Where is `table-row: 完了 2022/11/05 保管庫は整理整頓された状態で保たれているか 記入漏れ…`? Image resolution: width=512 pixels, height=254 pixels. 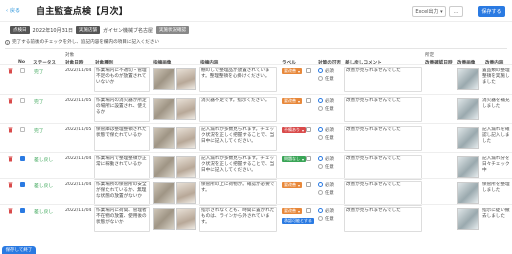
table-row: 完了 2022/11/05 保管庫は整理整頓された状態で保たれているか 記入漏れ… is located at coordinates (256, 137).